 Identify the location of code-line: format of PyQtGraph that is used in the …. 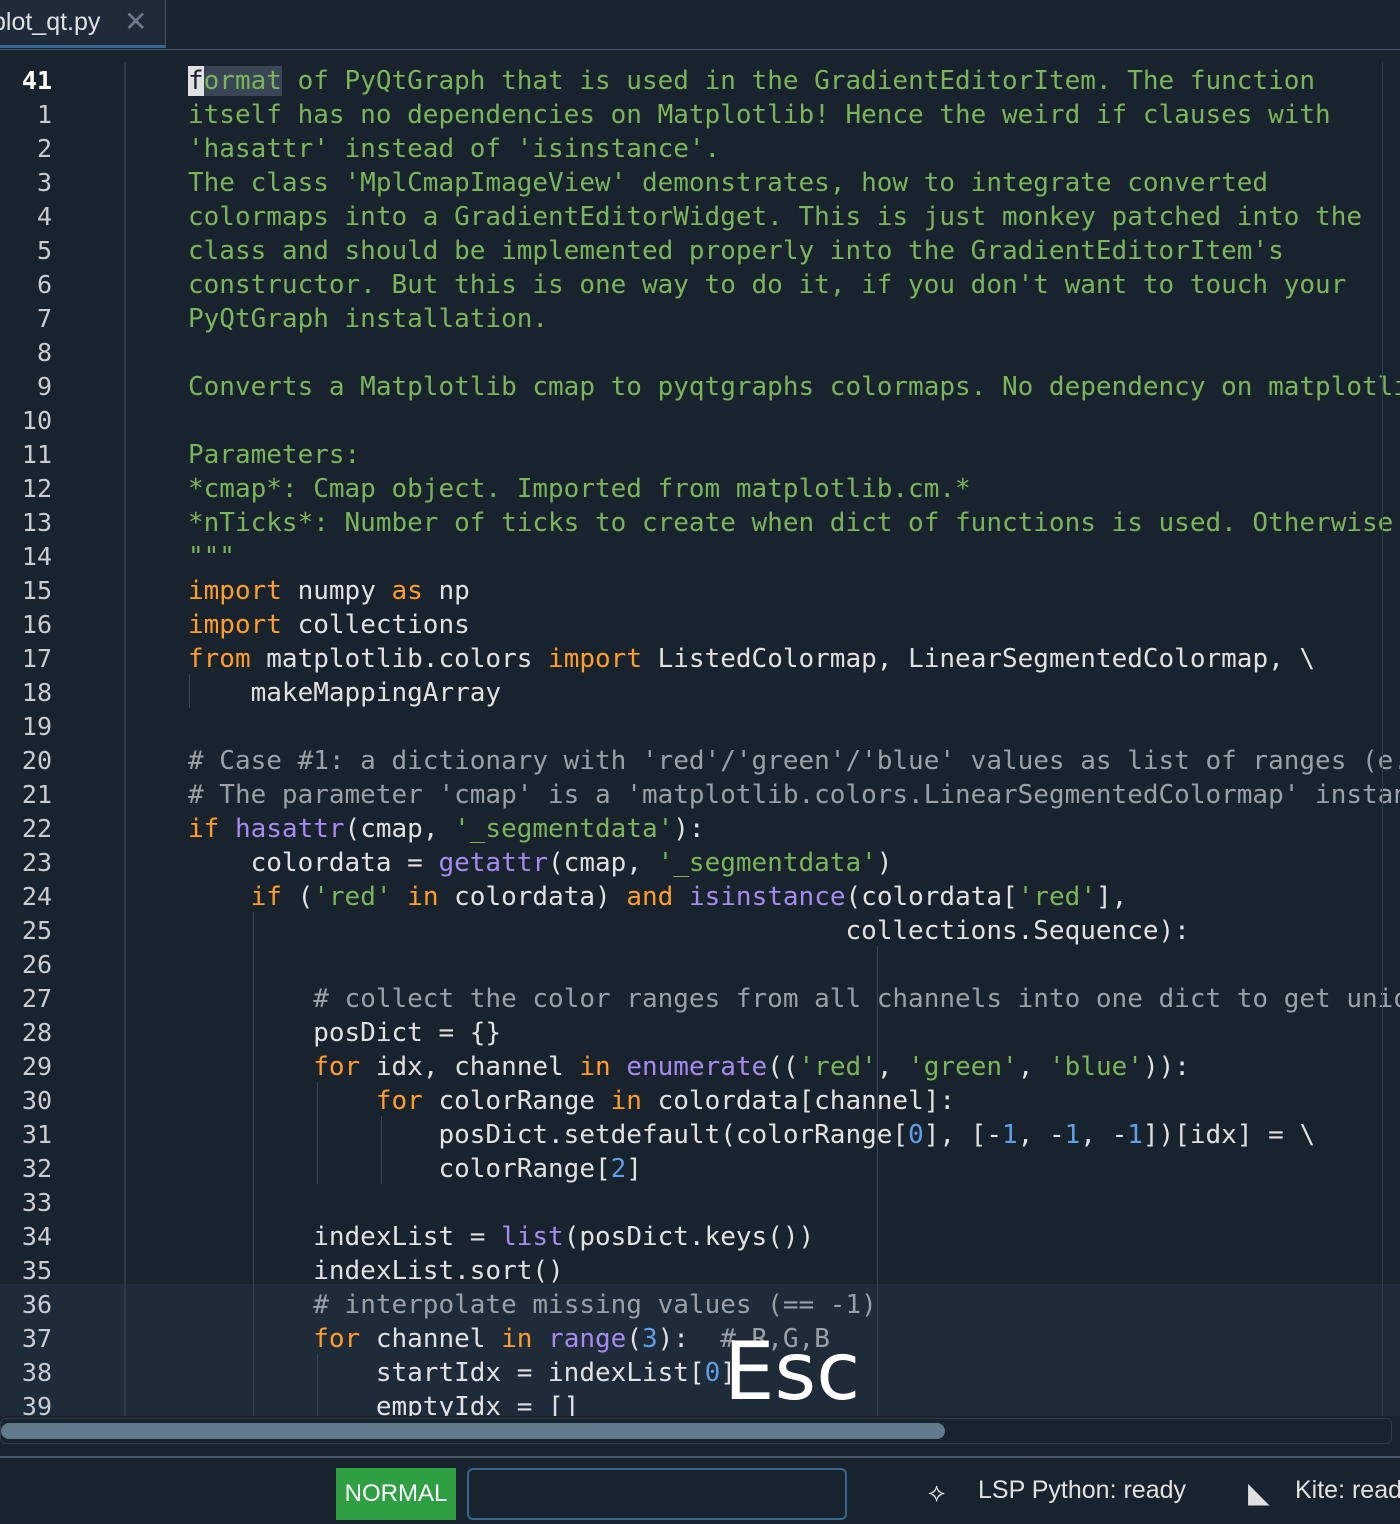
(752, 81).